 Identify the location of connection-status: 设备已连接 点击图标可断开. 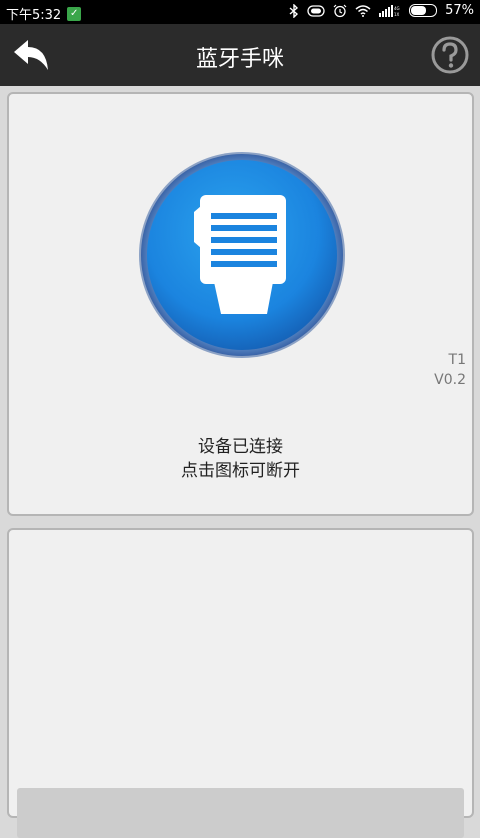
(240, 459).